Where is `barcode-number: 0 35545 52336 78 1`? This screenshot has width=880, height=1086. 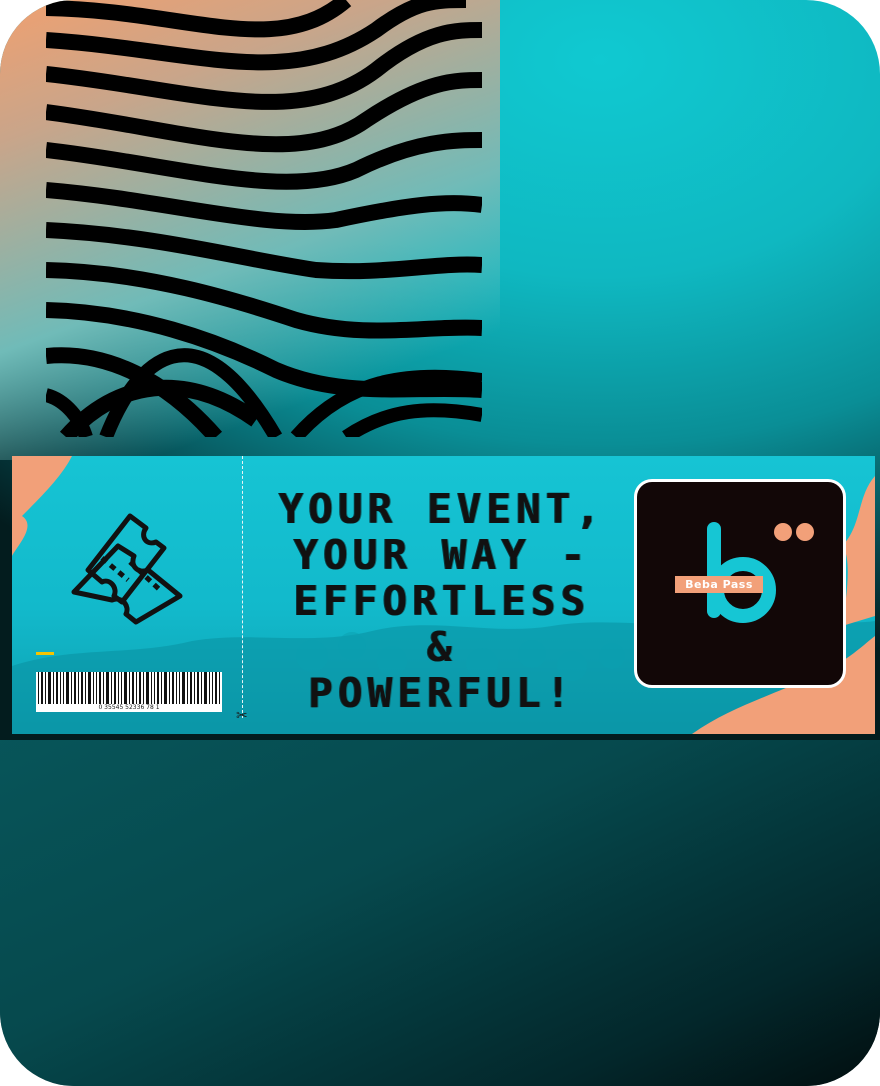 barcode-number: 0 35545 52336 78 1 is located at coordinates (129, 708).